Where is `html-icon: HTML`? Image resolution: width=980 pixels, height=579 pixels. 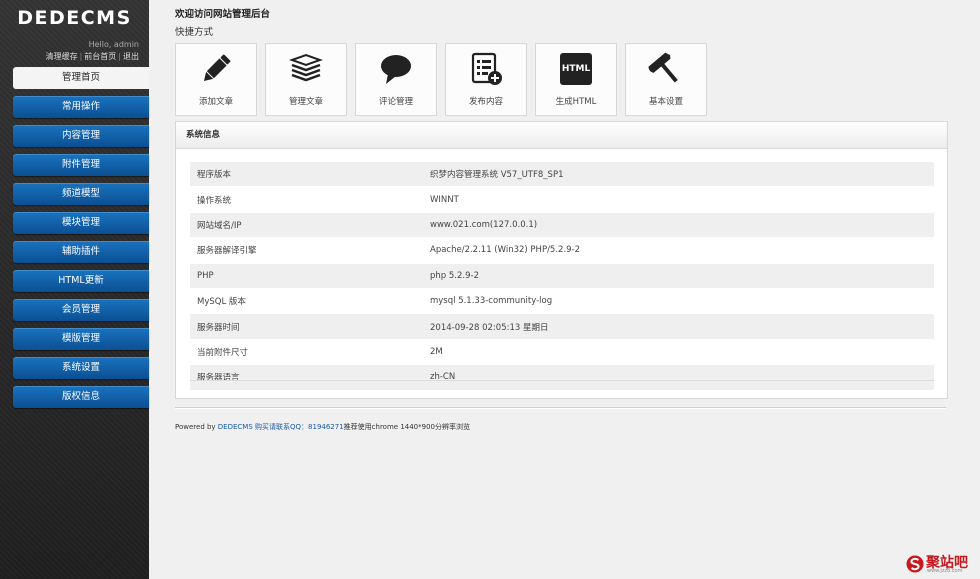 html-icon: HTML is located at coordinates (576, 69).